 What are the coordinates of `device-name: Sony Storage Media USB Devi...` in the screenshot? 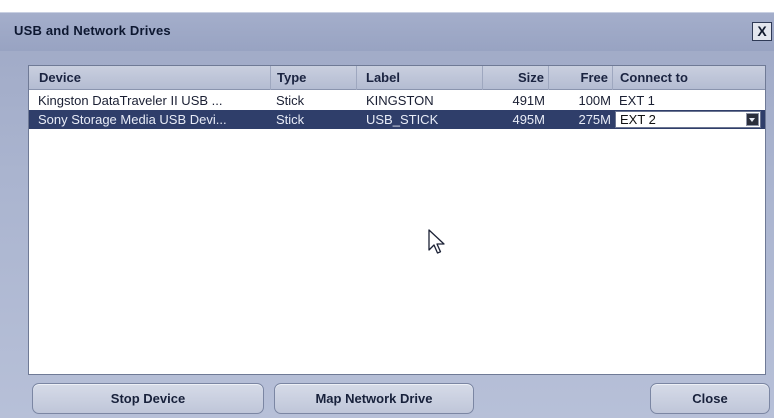 It's located at (132, 119).